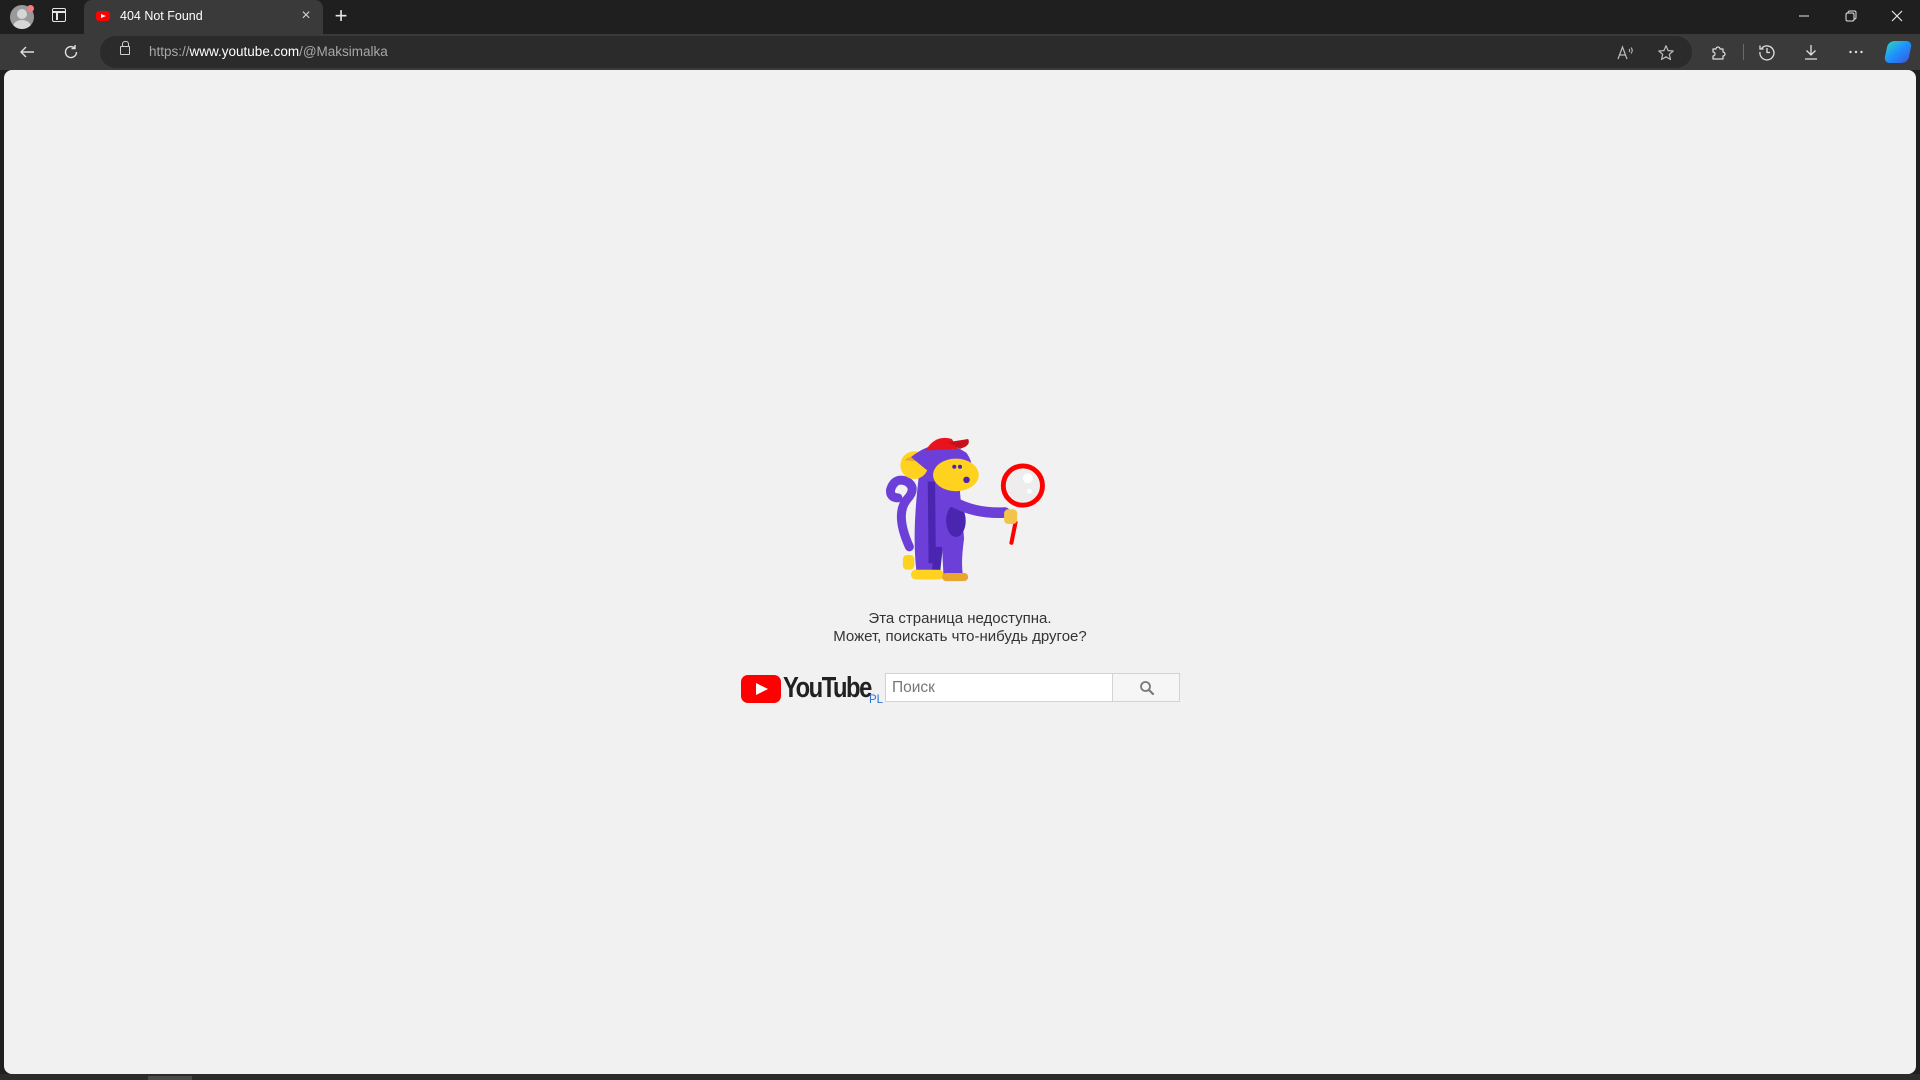  Describe the element at coordinates (960, 17) in the screenshot. I see `title-bar: 404 Not Found × +` at that location.